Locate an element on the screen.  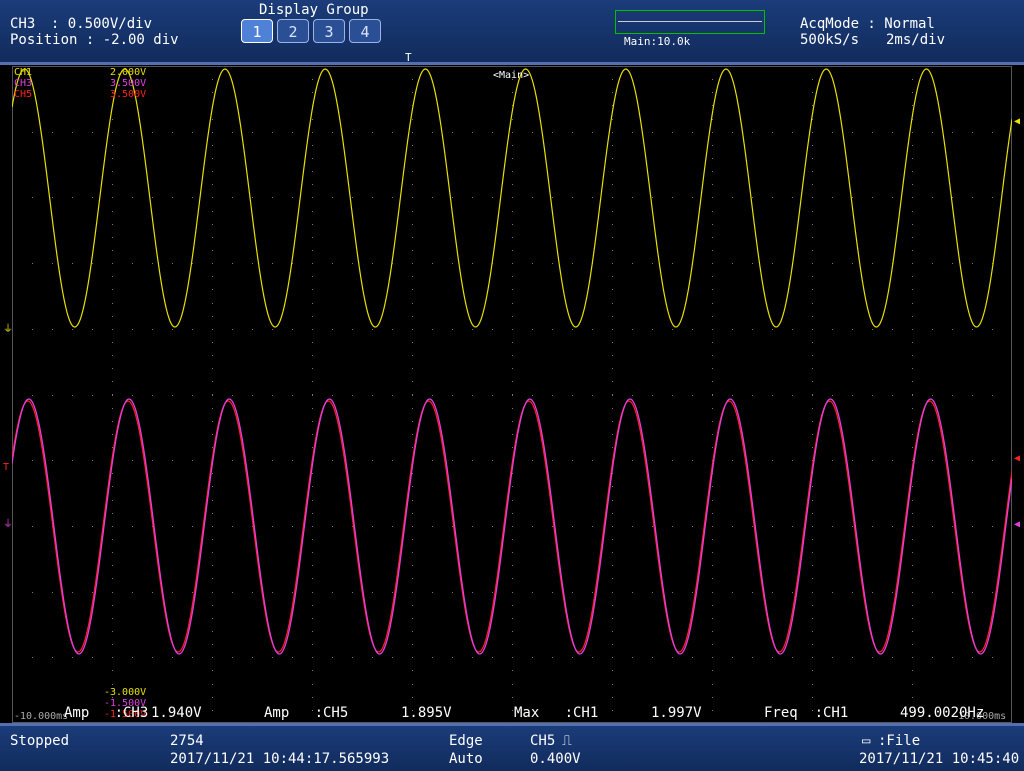
trigger-mode: Auto is located at coordinates (466, 759).